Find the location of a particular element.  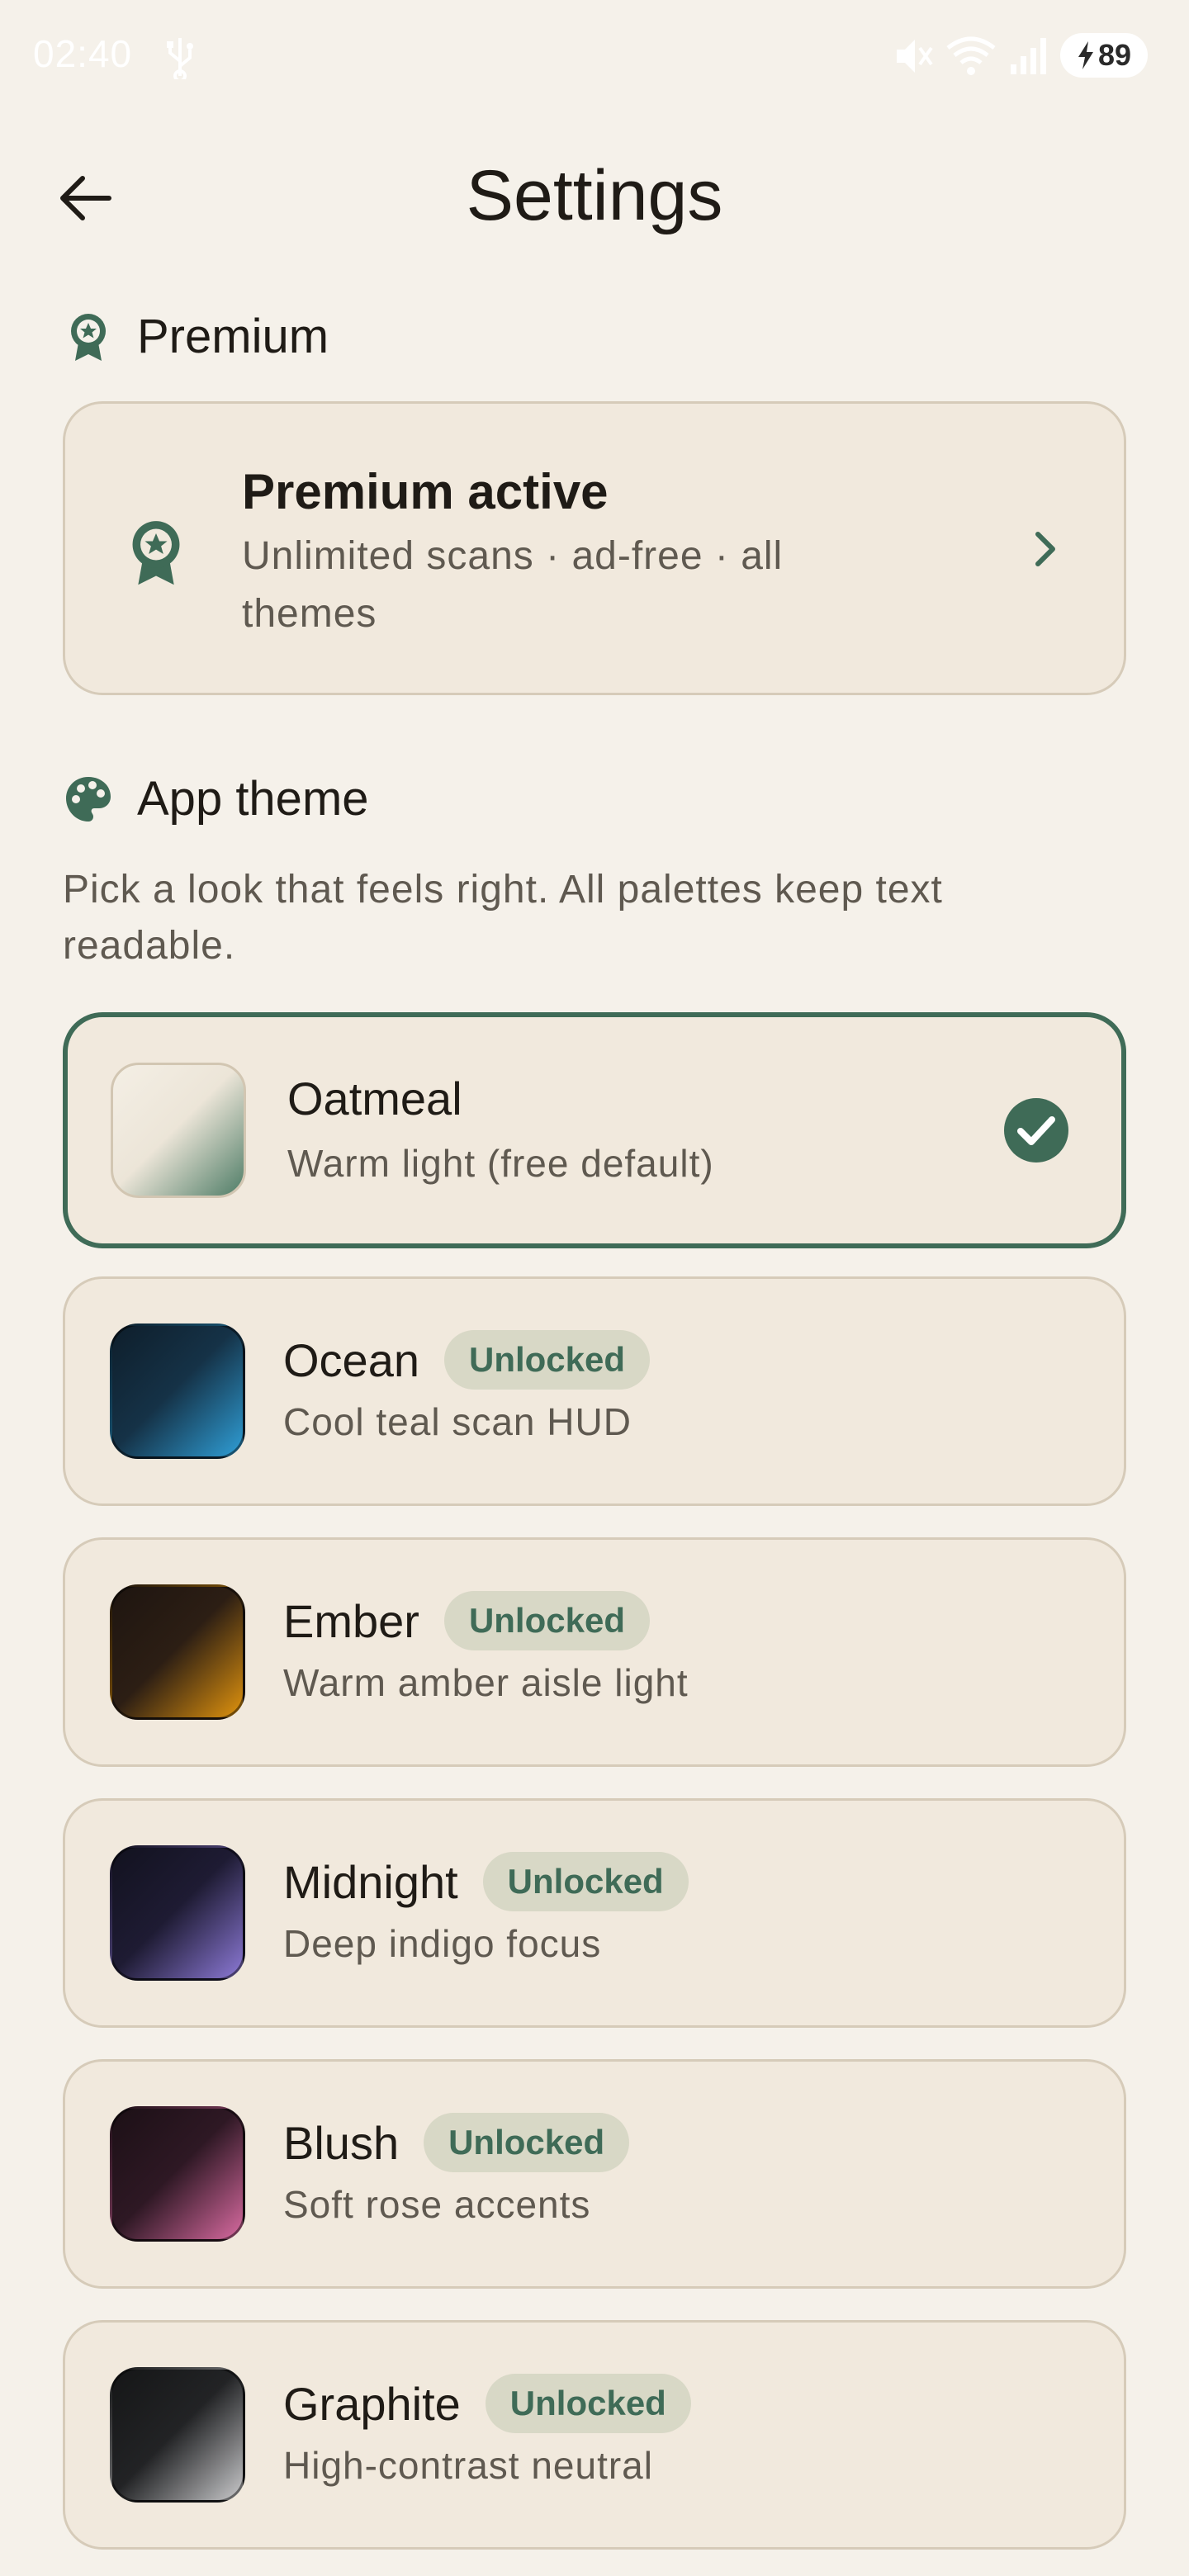

theme-title-row: Oatmeal is located at coordinates (374, 1098).